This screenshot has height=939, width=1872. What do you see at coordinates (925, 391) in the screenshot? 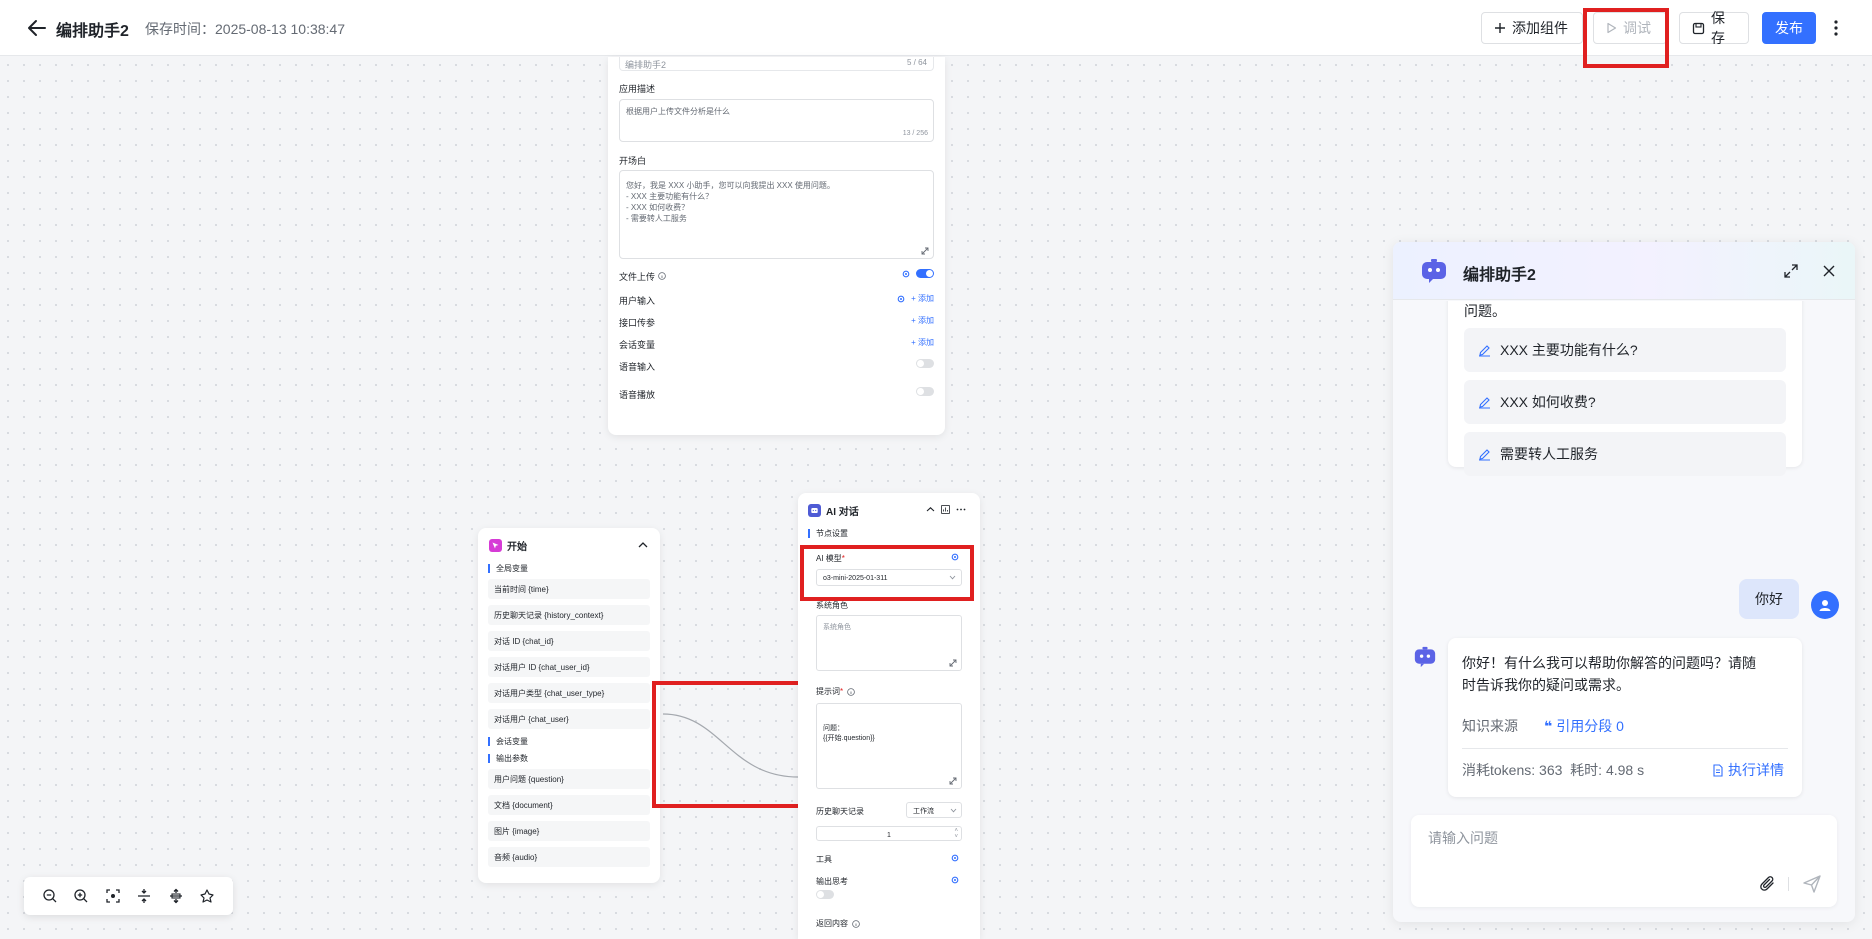
I see `voice-play-toggle` at bounding box center [925, 391].